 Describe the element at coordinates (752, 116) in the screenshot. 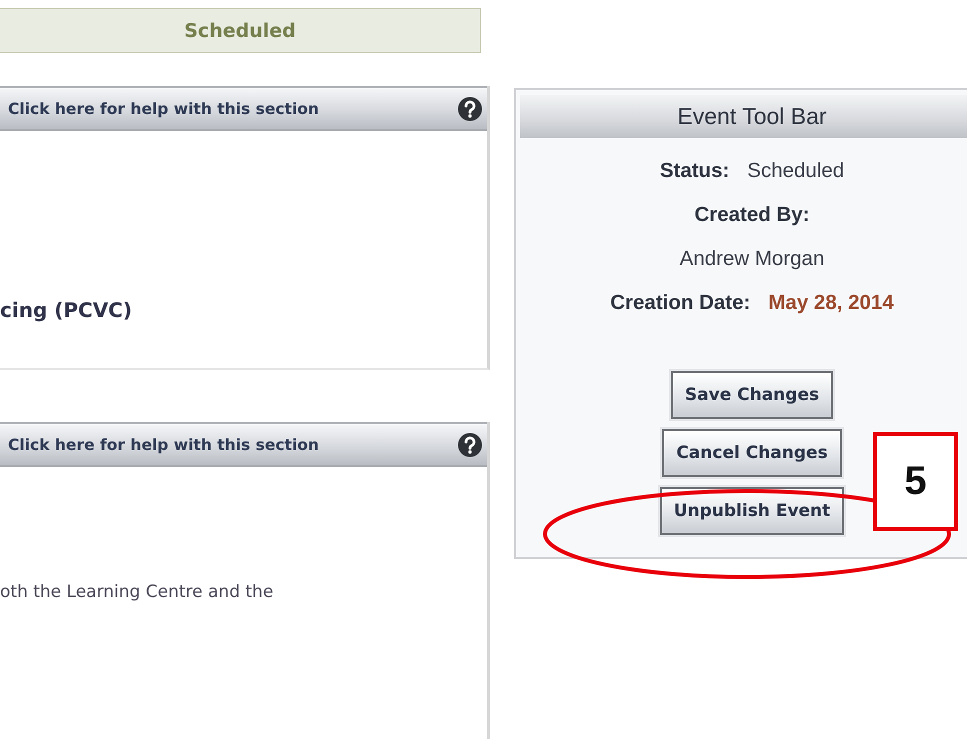

I see `toolbar-title: Event Tool Bar` at that location.